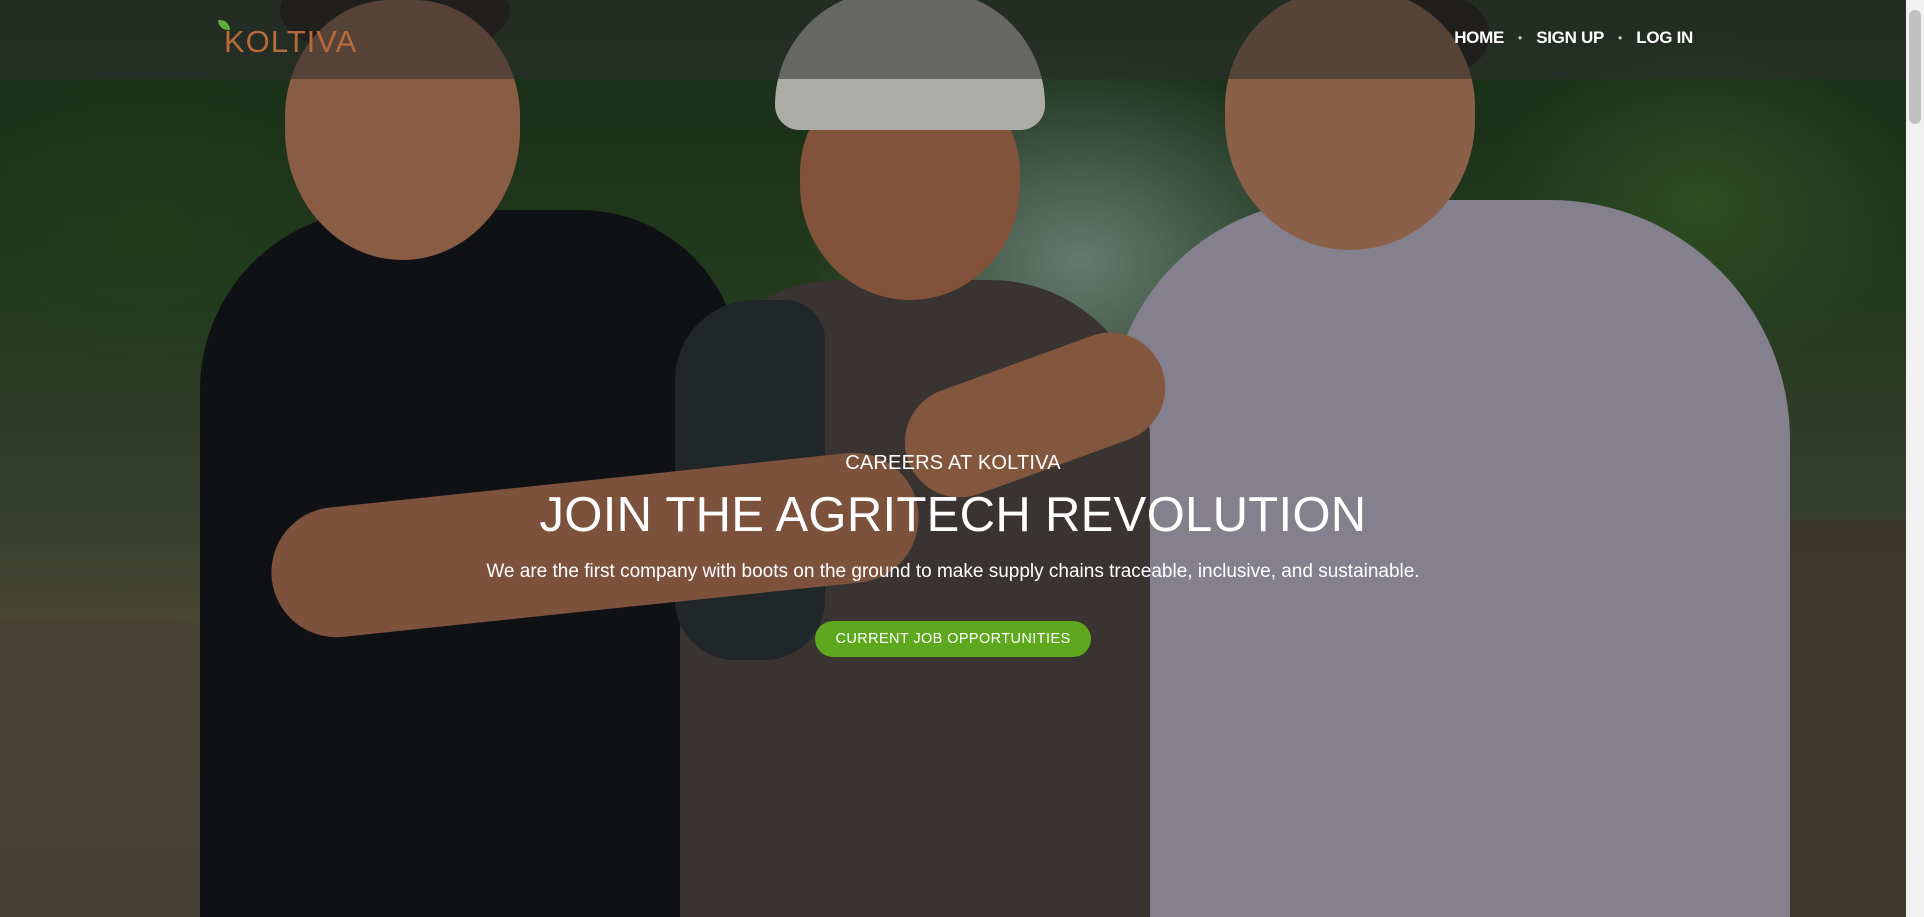 The height and width of the screenshot is (917, 1924). I want to click on hero-headline: JOIN THE AGRITECH REVOLUTION, so click(953, 515).